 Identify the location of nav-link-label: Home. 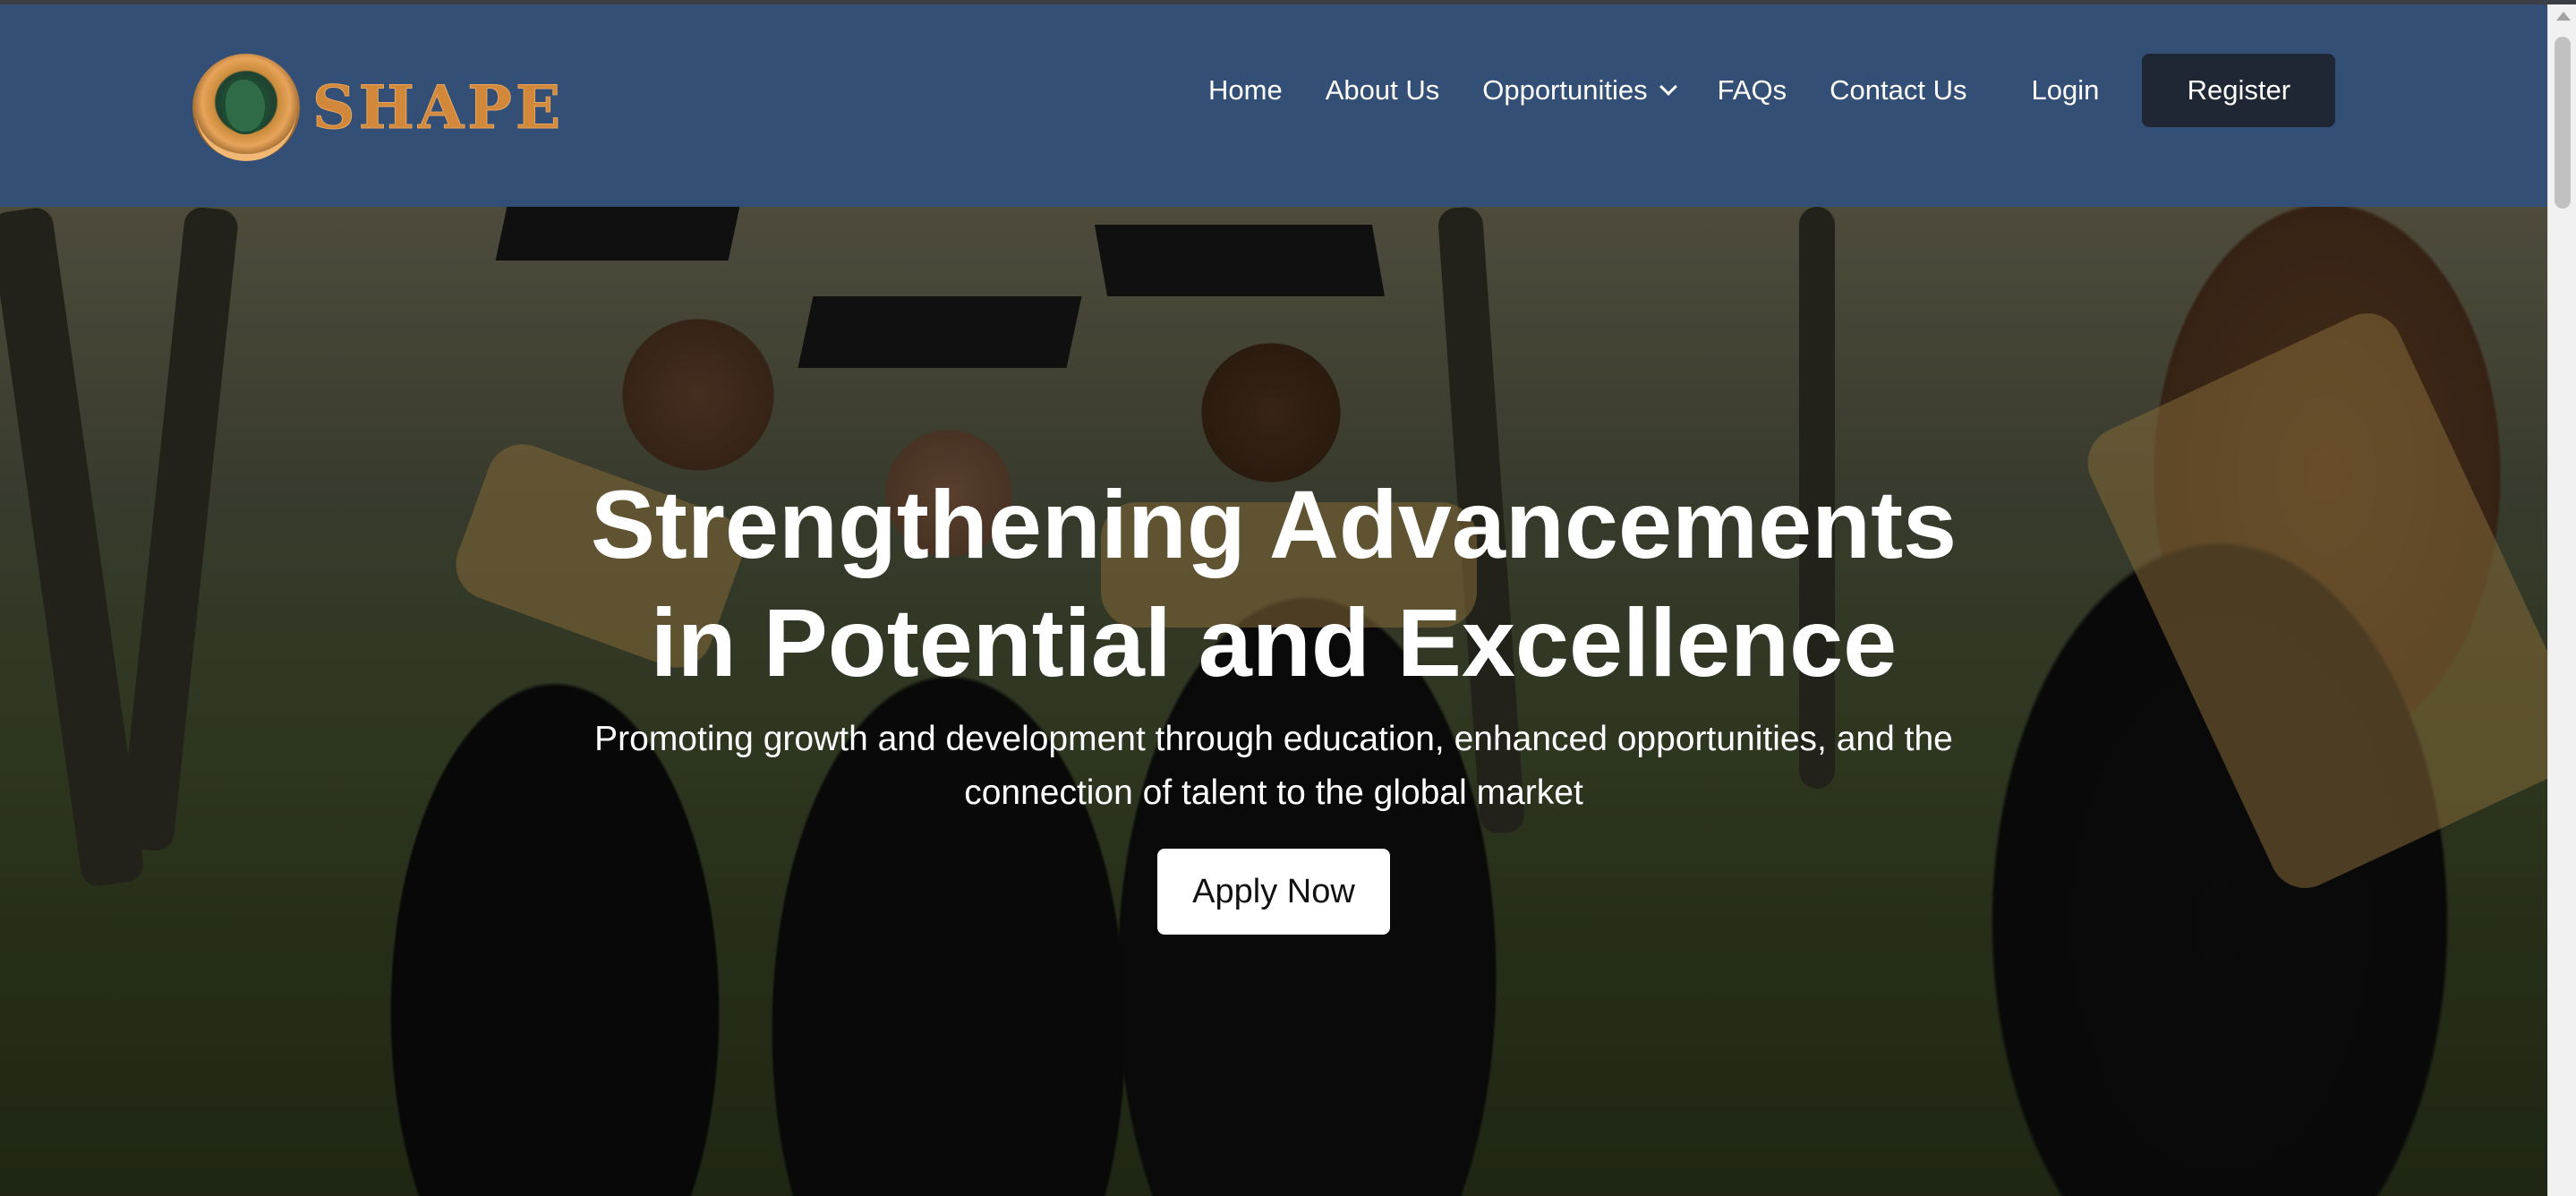
(1245, 90).